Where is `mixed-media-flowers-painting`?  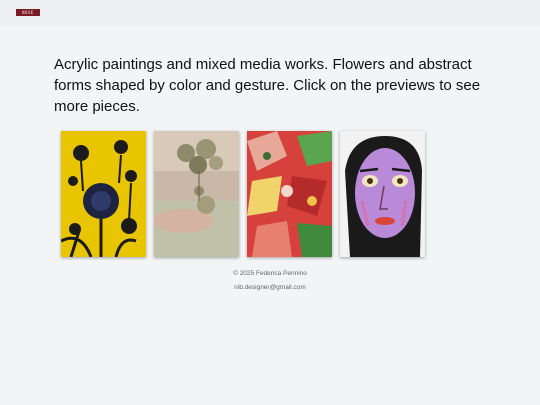 mixed-media-flowers-painting is located at coordinates (196, 194).